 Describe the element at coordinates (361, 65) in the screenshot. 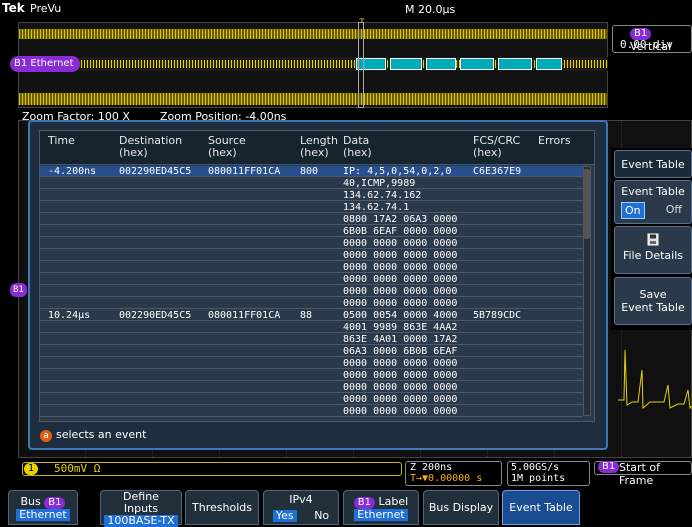

I see `zoom-window-indicator` at that location.